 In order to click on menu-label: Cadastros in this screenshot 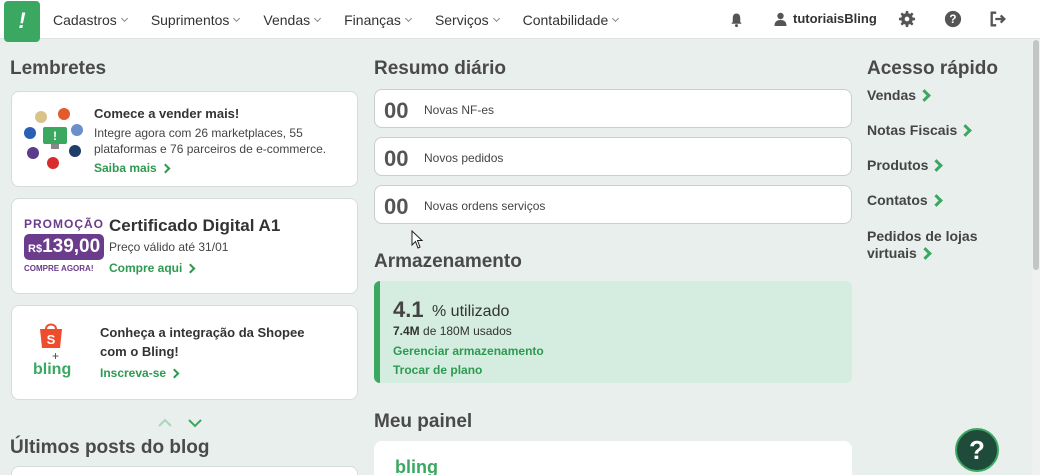, I will do `click(85, 19)`.